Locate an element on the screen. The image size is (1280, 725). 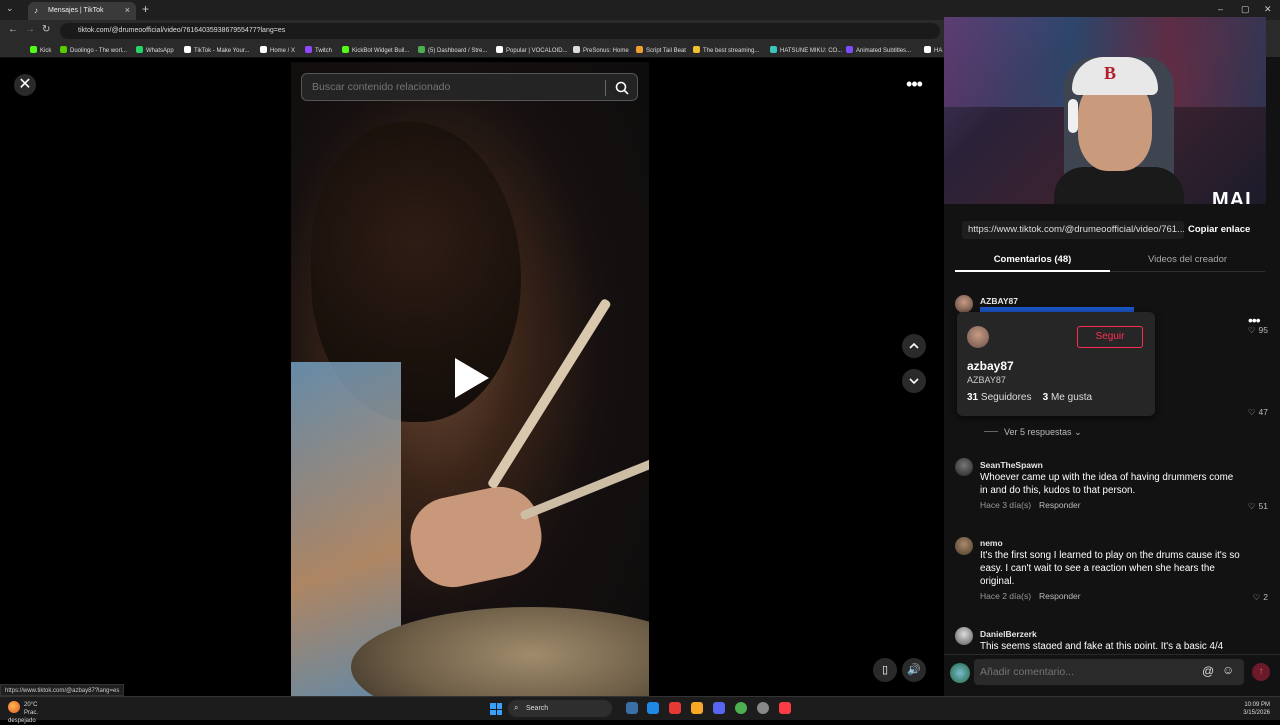
bookmark-item: WhatsApp is located at coordinates (155, 50).